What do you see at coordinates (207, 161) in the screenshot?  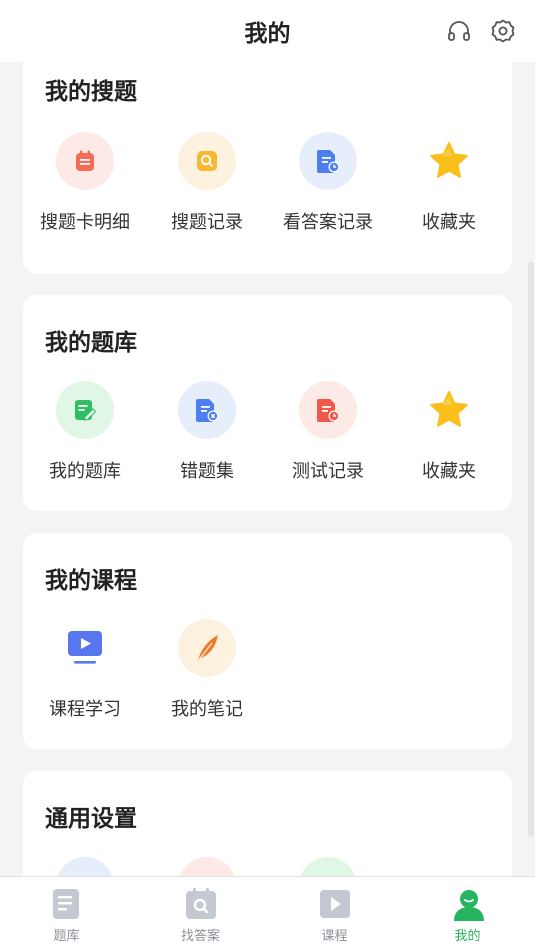 I see `search-record-icon` at bounding box center [207, 161].